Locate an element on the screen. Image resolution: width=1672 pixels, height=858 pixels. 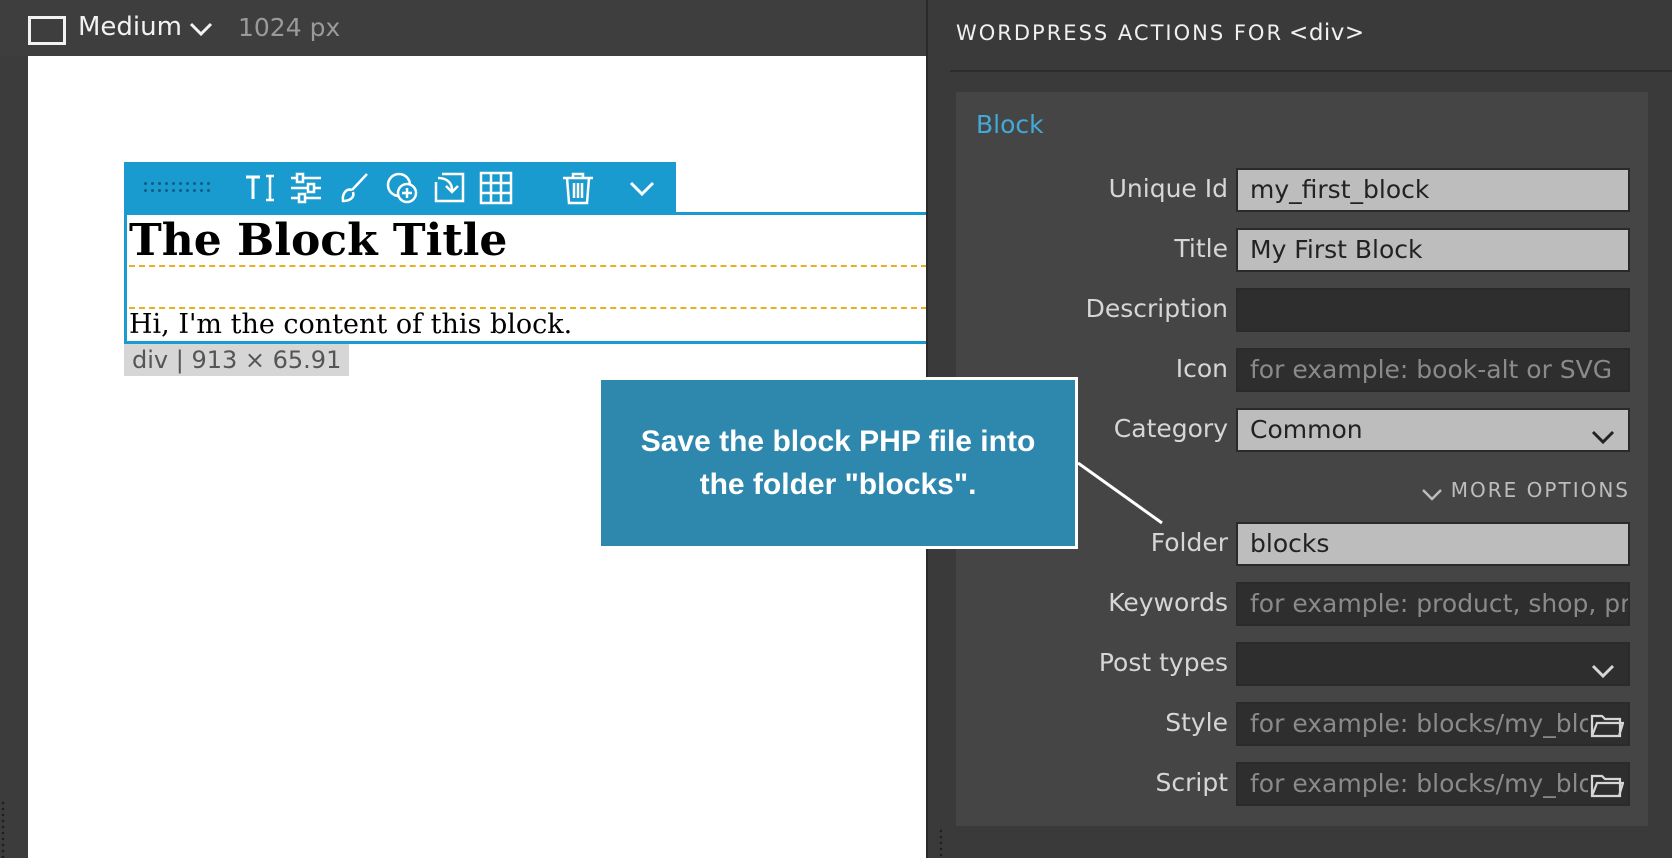
guide-line is located at coordinates (528, 266).